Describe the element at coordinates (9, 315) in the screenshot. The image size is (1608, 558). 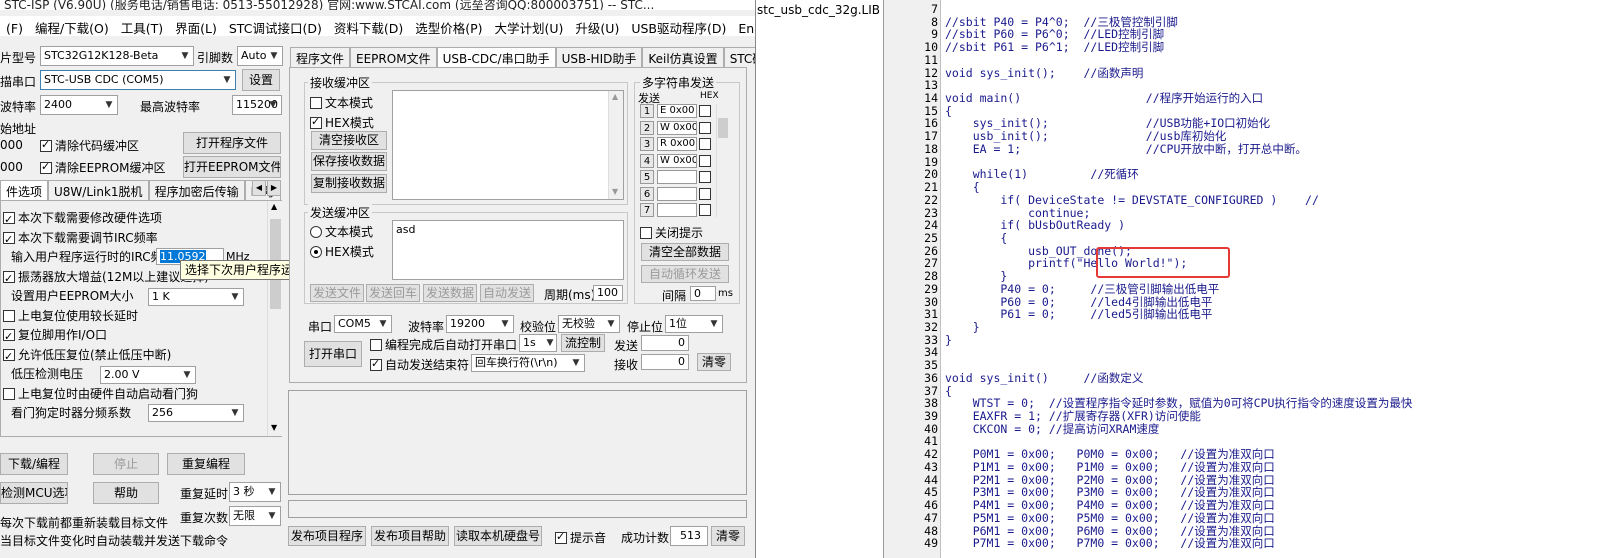
I see `checkbox-icon` at that location.